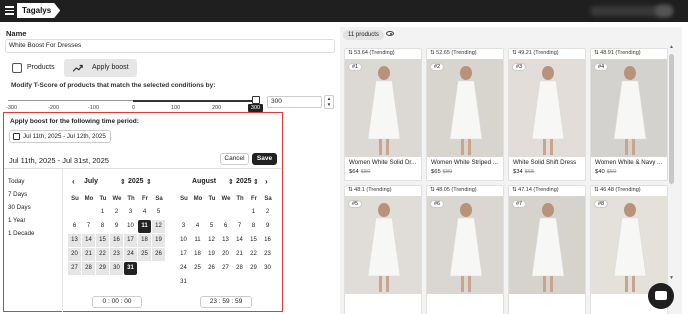 The image size is (688, 314). What do you see at coordinates (73, 181) in the screenshot?
I see `chevron-left-icon: ‹` at bounding box center [73, 181].